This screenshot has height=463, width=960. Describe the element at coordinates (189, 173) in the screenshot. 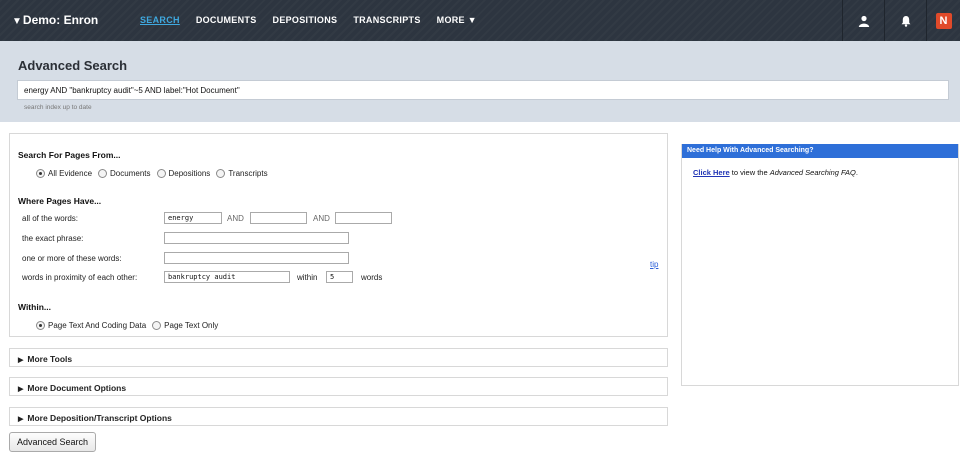

I see `radio-label: Depositions` at that location.